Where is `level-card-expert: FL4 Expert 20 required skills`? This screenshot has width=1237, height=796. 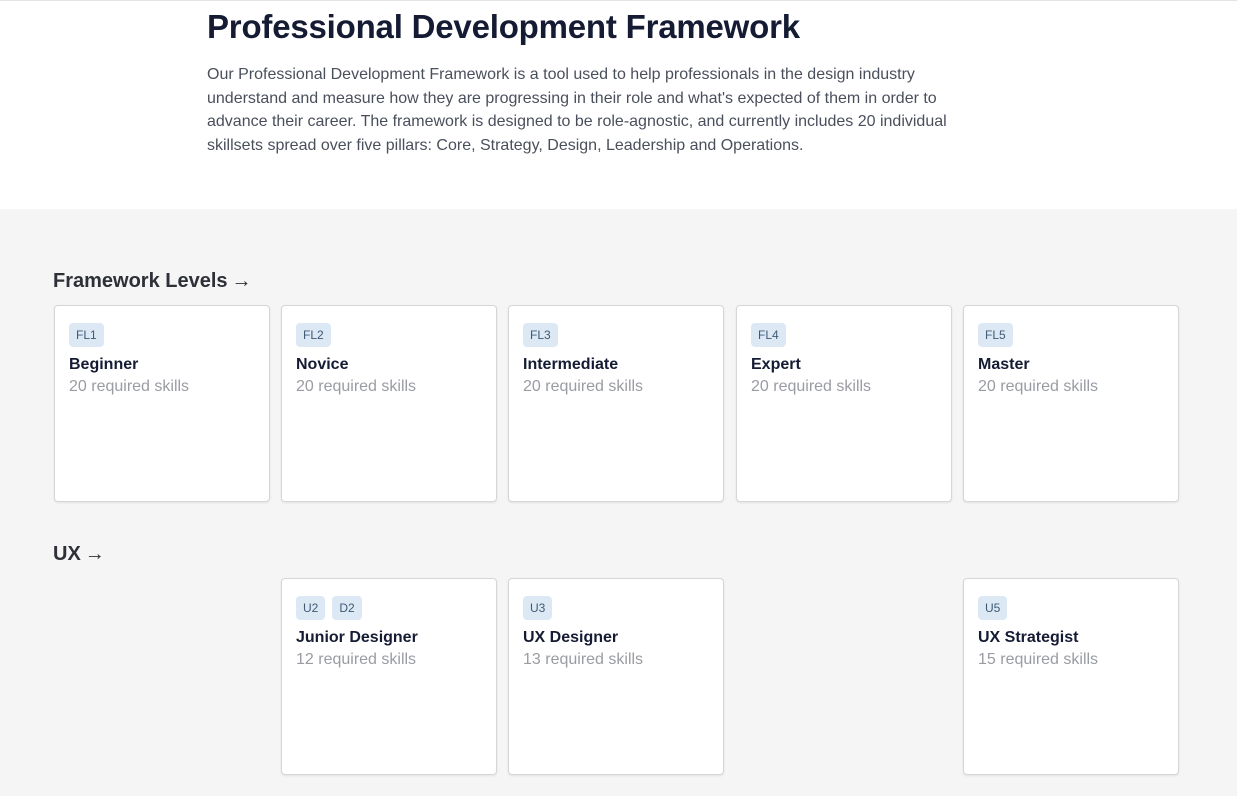
level-card-expert: FL4 Expert 20 required skills is located at coordinates (844, 403).